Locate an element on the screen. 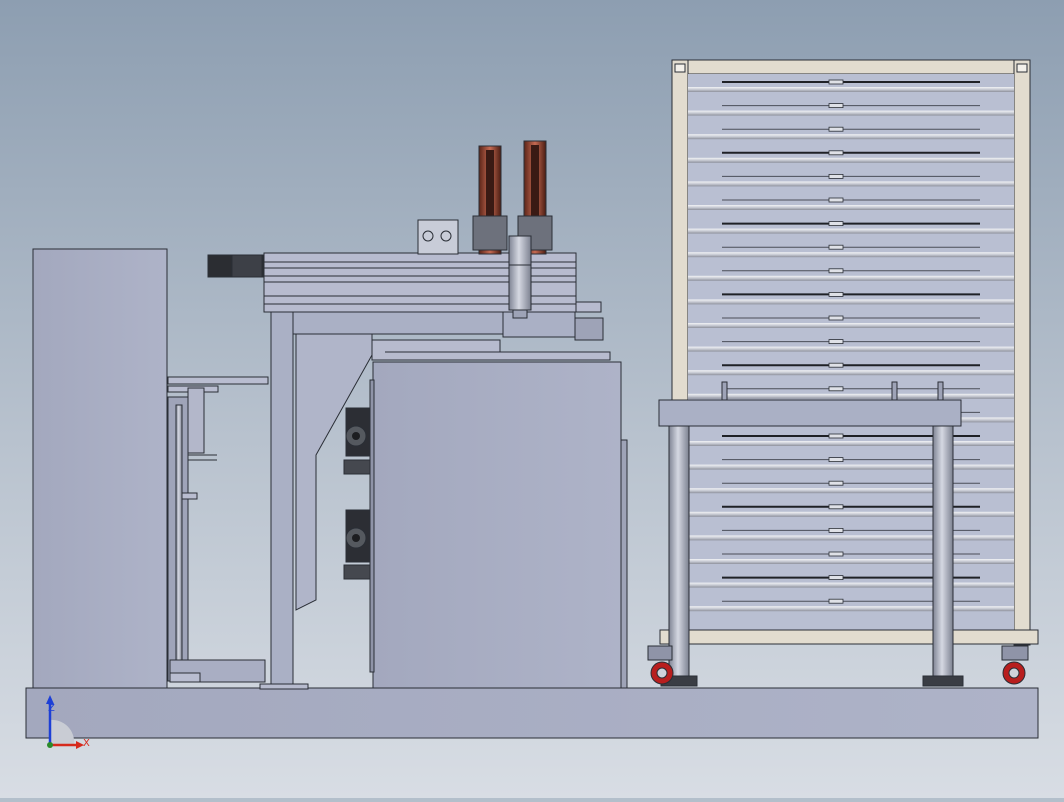 This screenshot has height=802, width=1064. base-plate is located at coordinates (532, 713).